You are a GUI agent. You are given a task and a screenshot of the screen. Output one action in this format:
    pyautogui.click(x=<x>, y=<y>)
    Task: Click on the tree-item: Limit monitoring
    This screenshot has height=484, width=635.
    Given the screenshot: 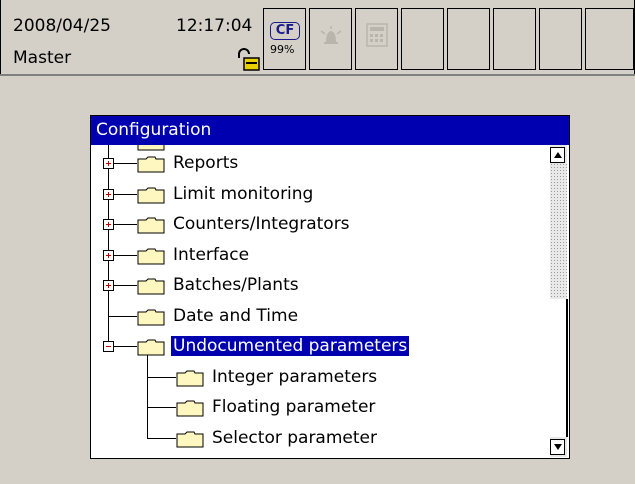 What is the action you would take?
    pyautogui.click(x=243, y=194)
    